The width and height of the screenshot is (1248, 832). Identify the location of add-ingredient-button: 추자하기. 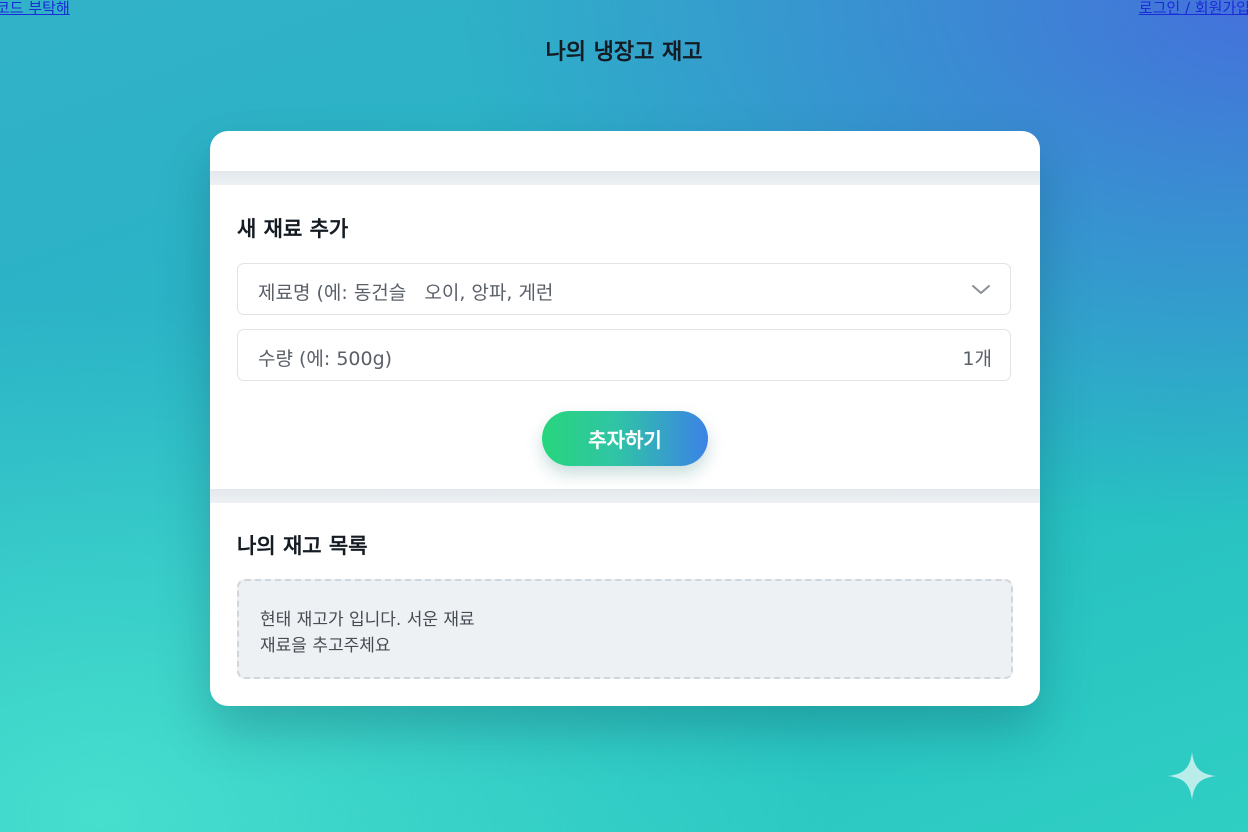
(625, 438).